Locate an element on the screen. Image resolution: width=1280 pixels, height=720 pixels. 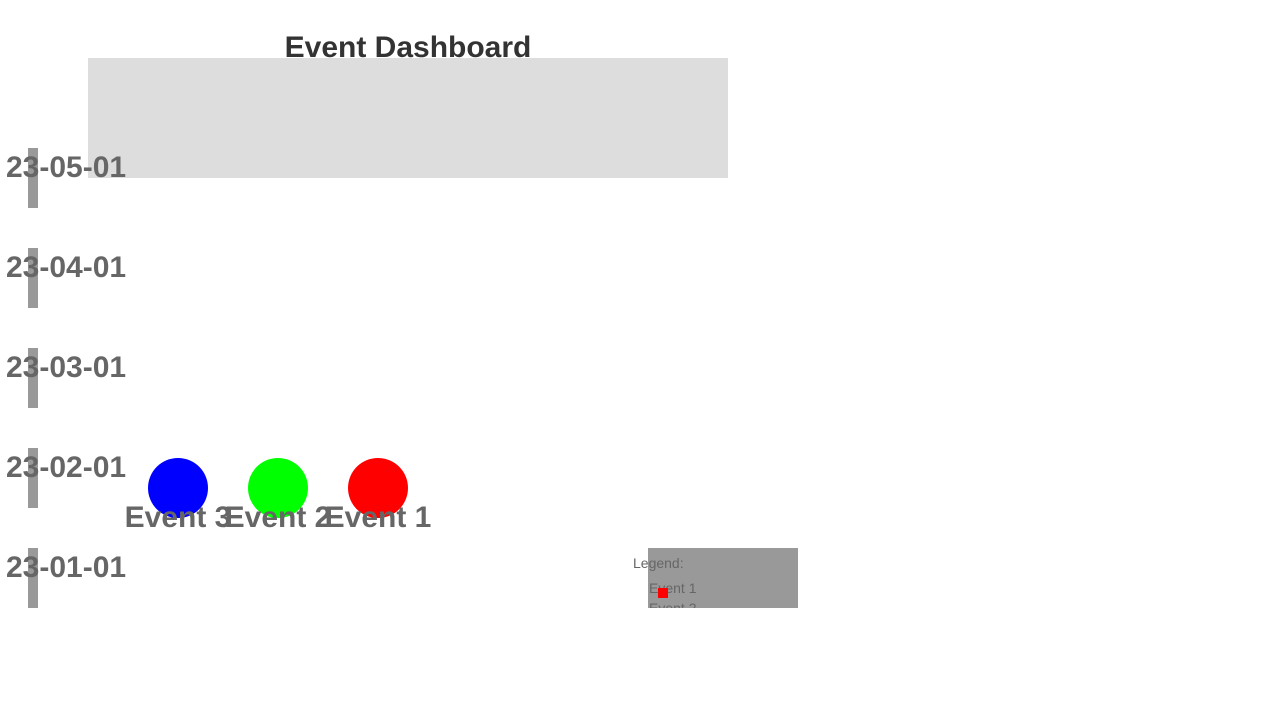
page-title: Event Dashboard is located at coordinates (408, 47).